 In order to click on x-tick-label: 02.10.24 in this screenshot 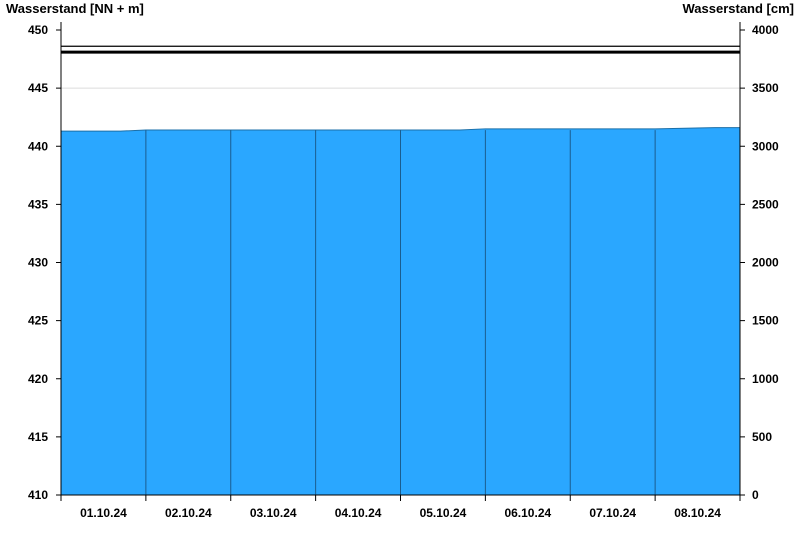, I will do `click(188, 513)`.